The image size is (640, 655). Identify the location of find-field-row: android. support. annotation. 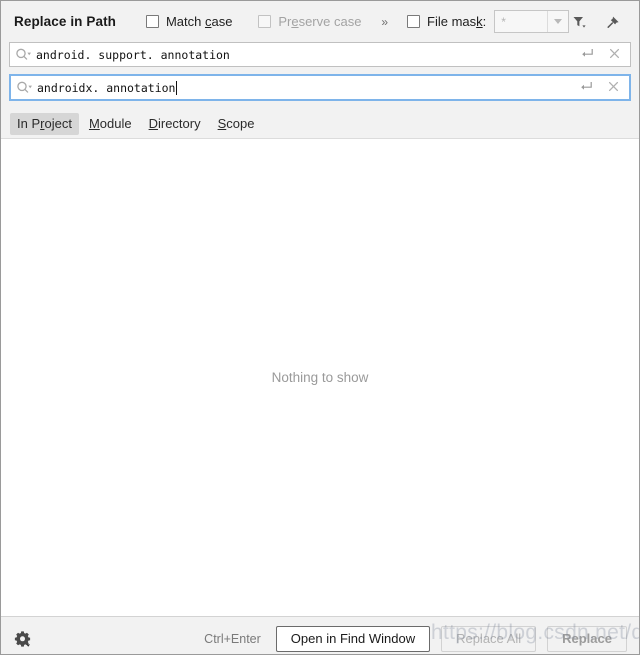
(320, 54).